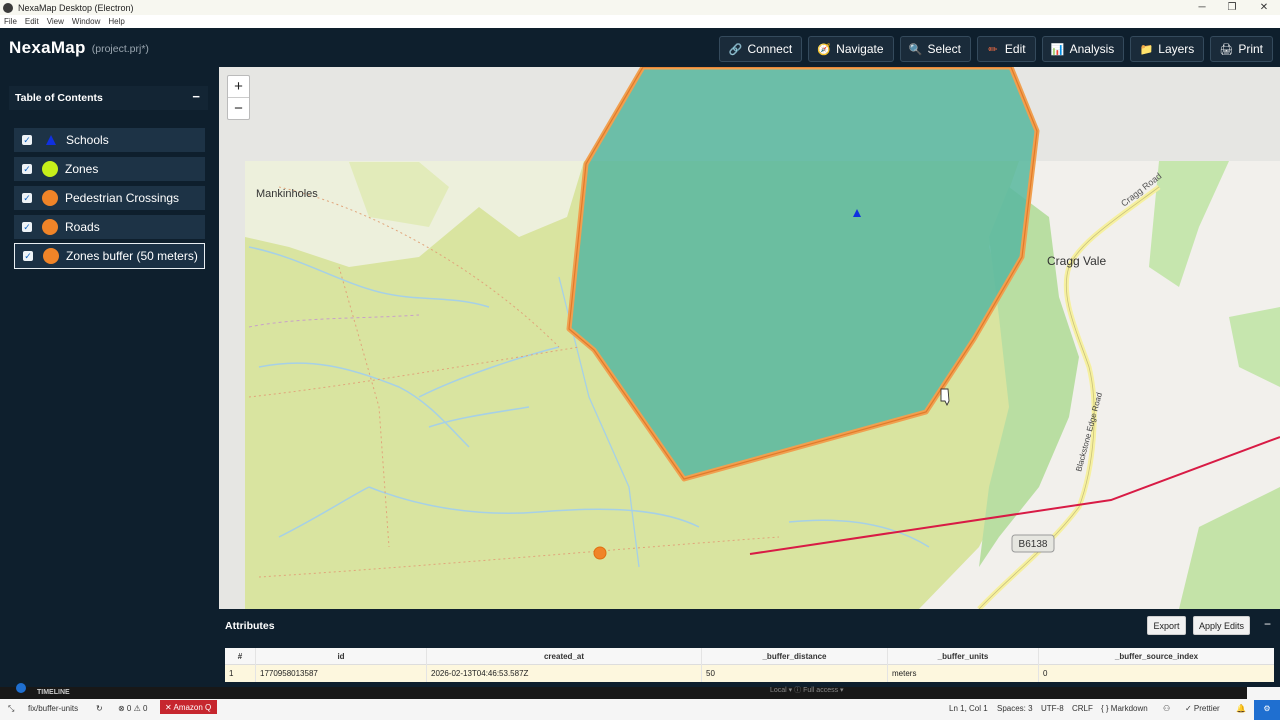 Image resolution: width=1280 pixels, height=720 pixels. Describe the element at coordinates (240, 656) in the screenshot. I see `column-header: #` at that location.